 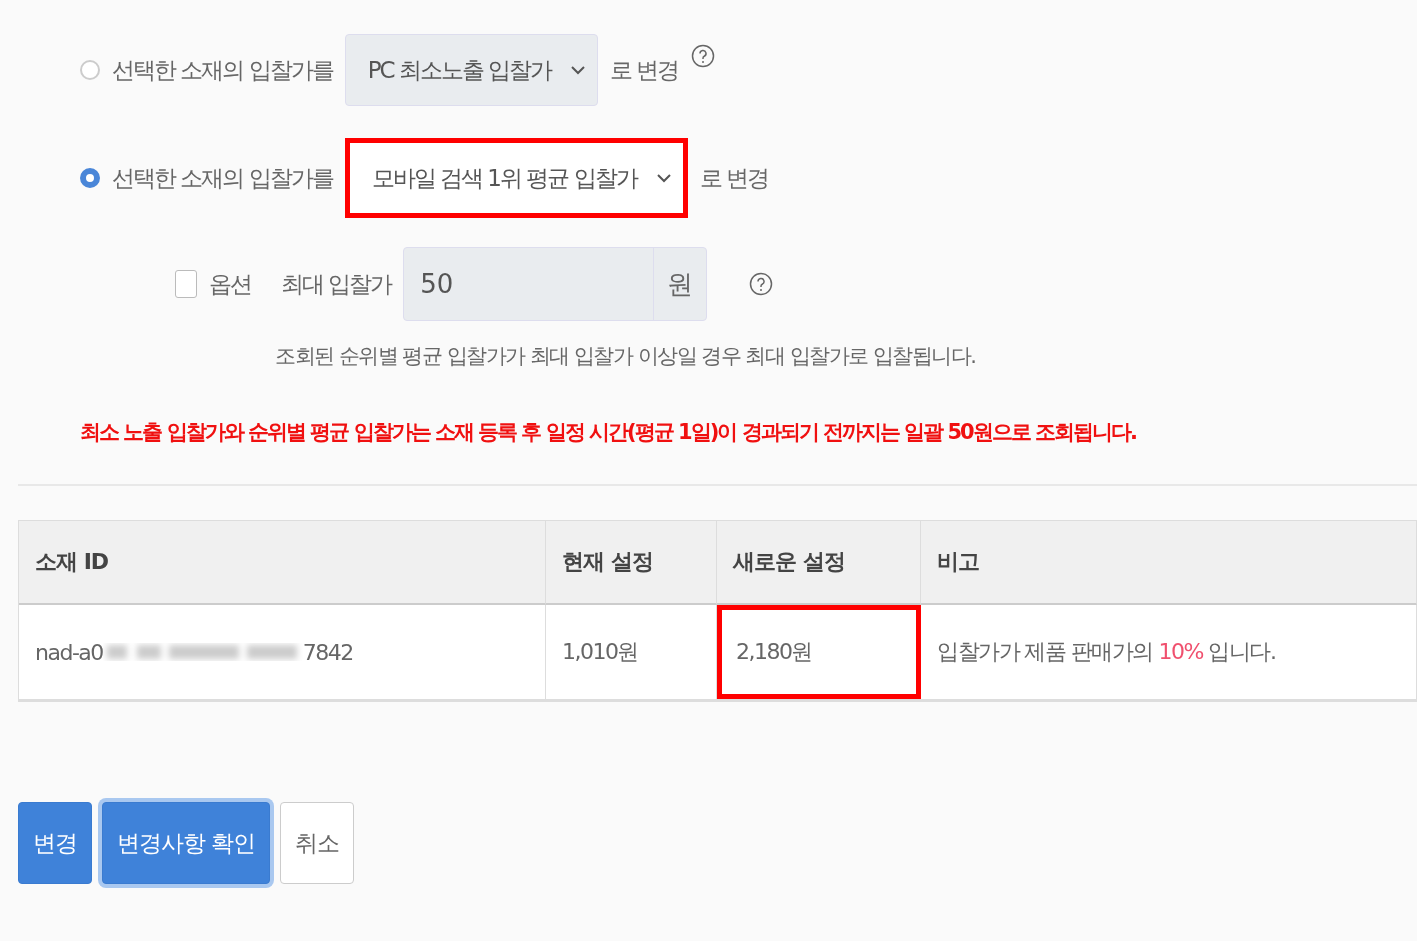 What do you see at coordinates (55, 843) in the screenshot?
I see `action-button: 변경` at bounding box center [55, 843].